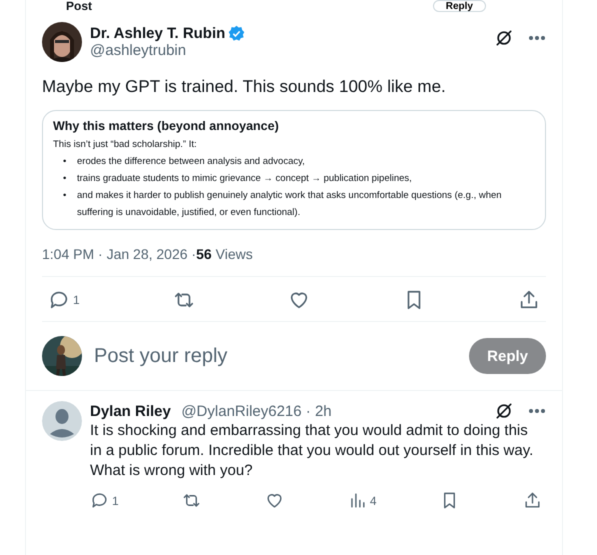 The width and height of the screenshot is (597, 555). I want to click on card-intro: This isn’t just “bad scholarship.” It:, so click(125, 144).